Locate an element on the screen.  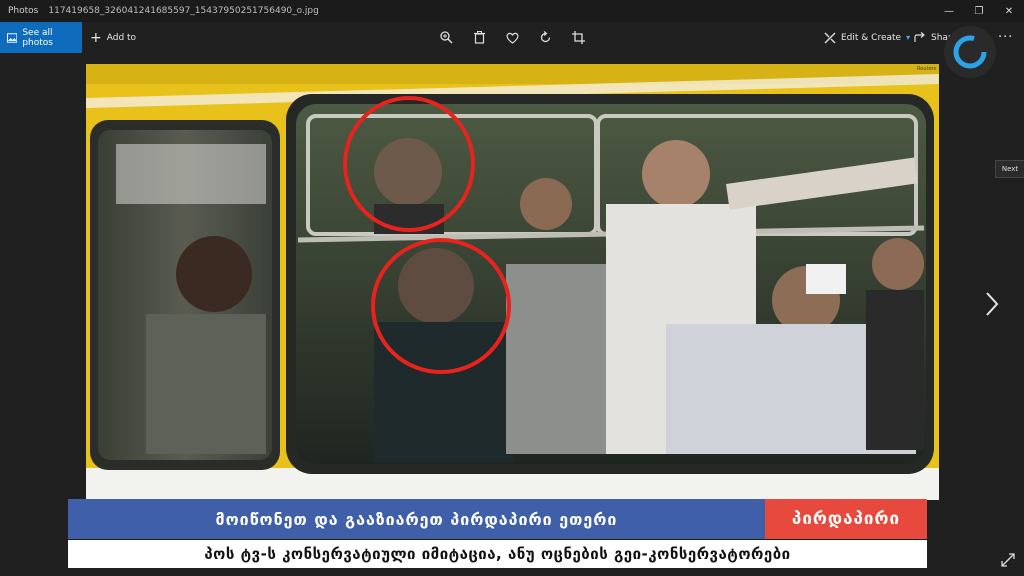
maximize-button: ❐ is located at coordinates (979, 11).